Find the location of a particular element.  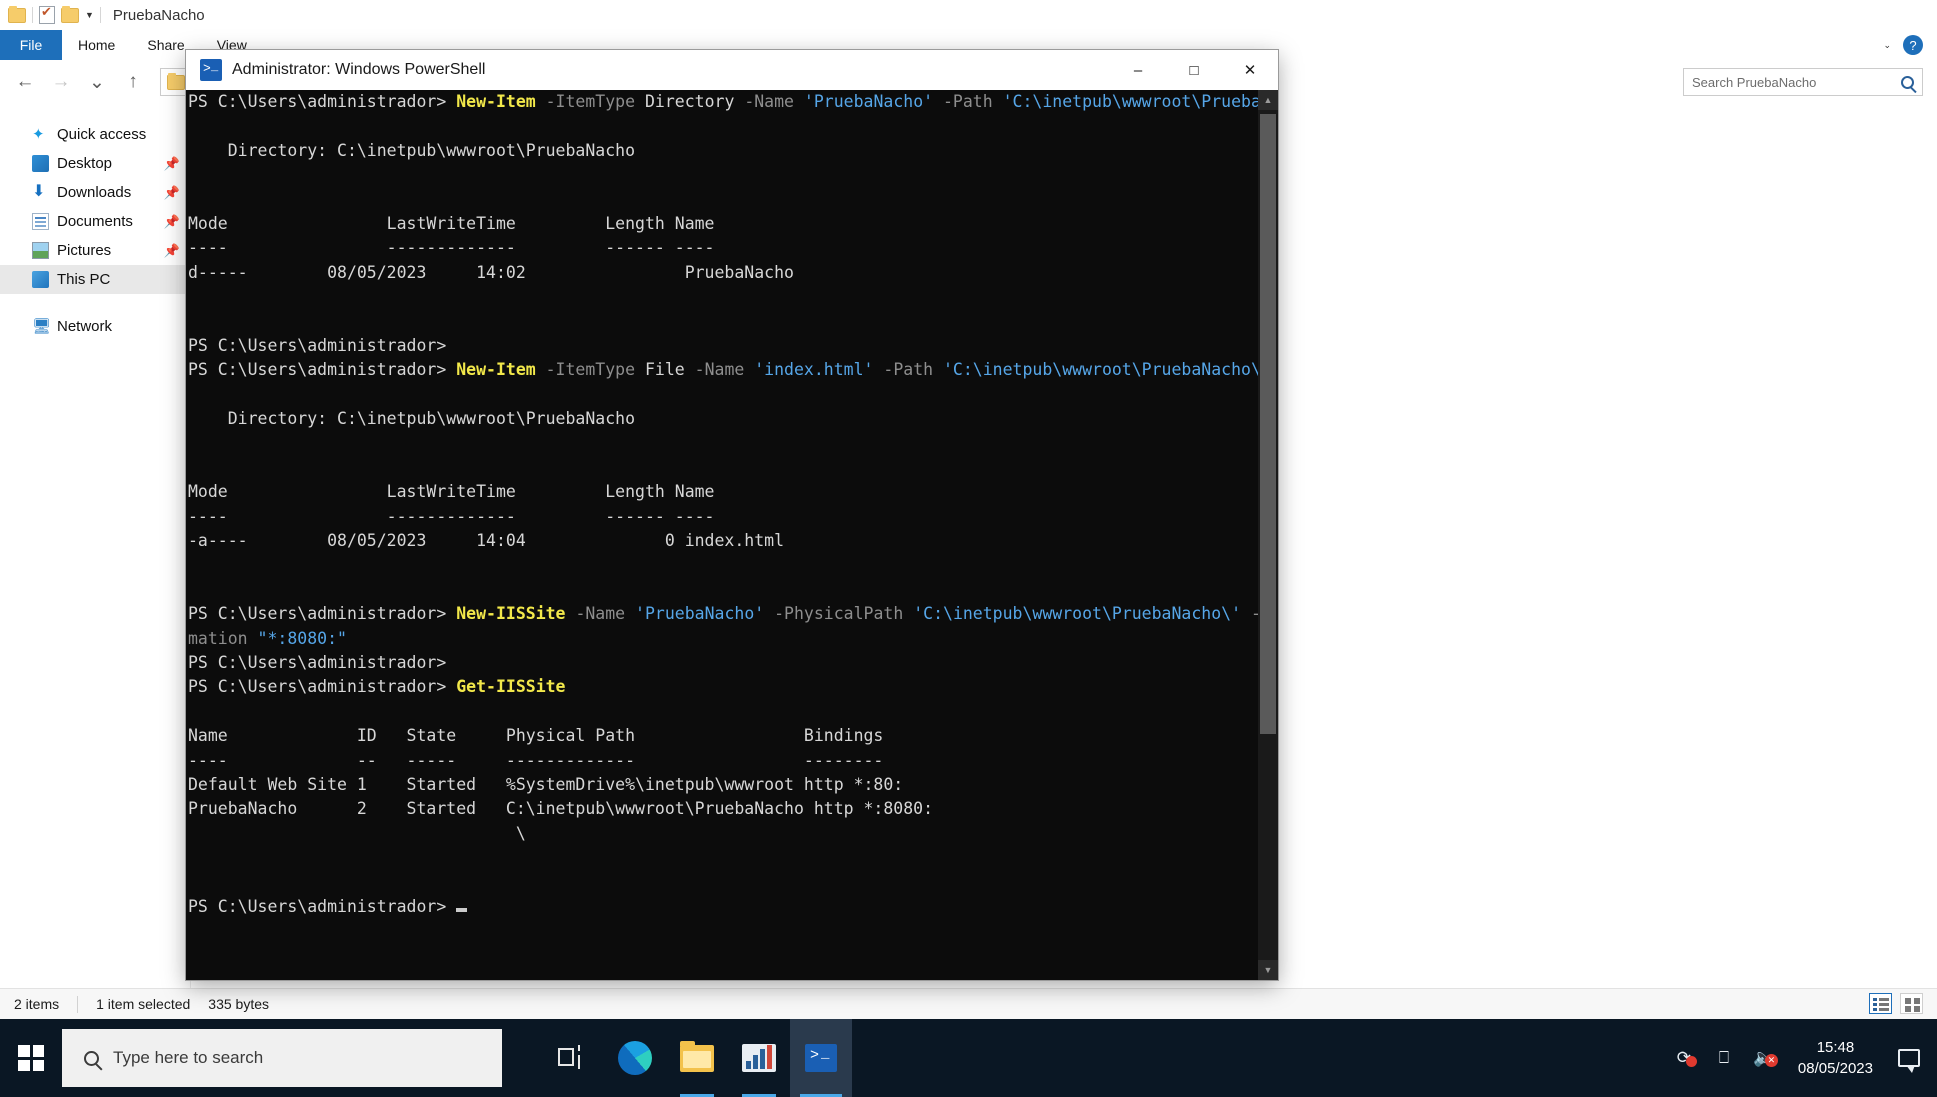

explorer-window-title: PruebaNacho is located at coordinates (158, 15).